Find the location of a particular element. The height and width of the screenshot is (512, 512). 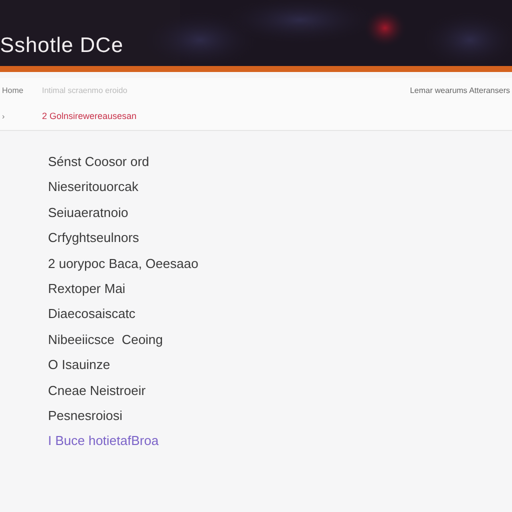

nav-link: Home is located at coordinates (21, 90).